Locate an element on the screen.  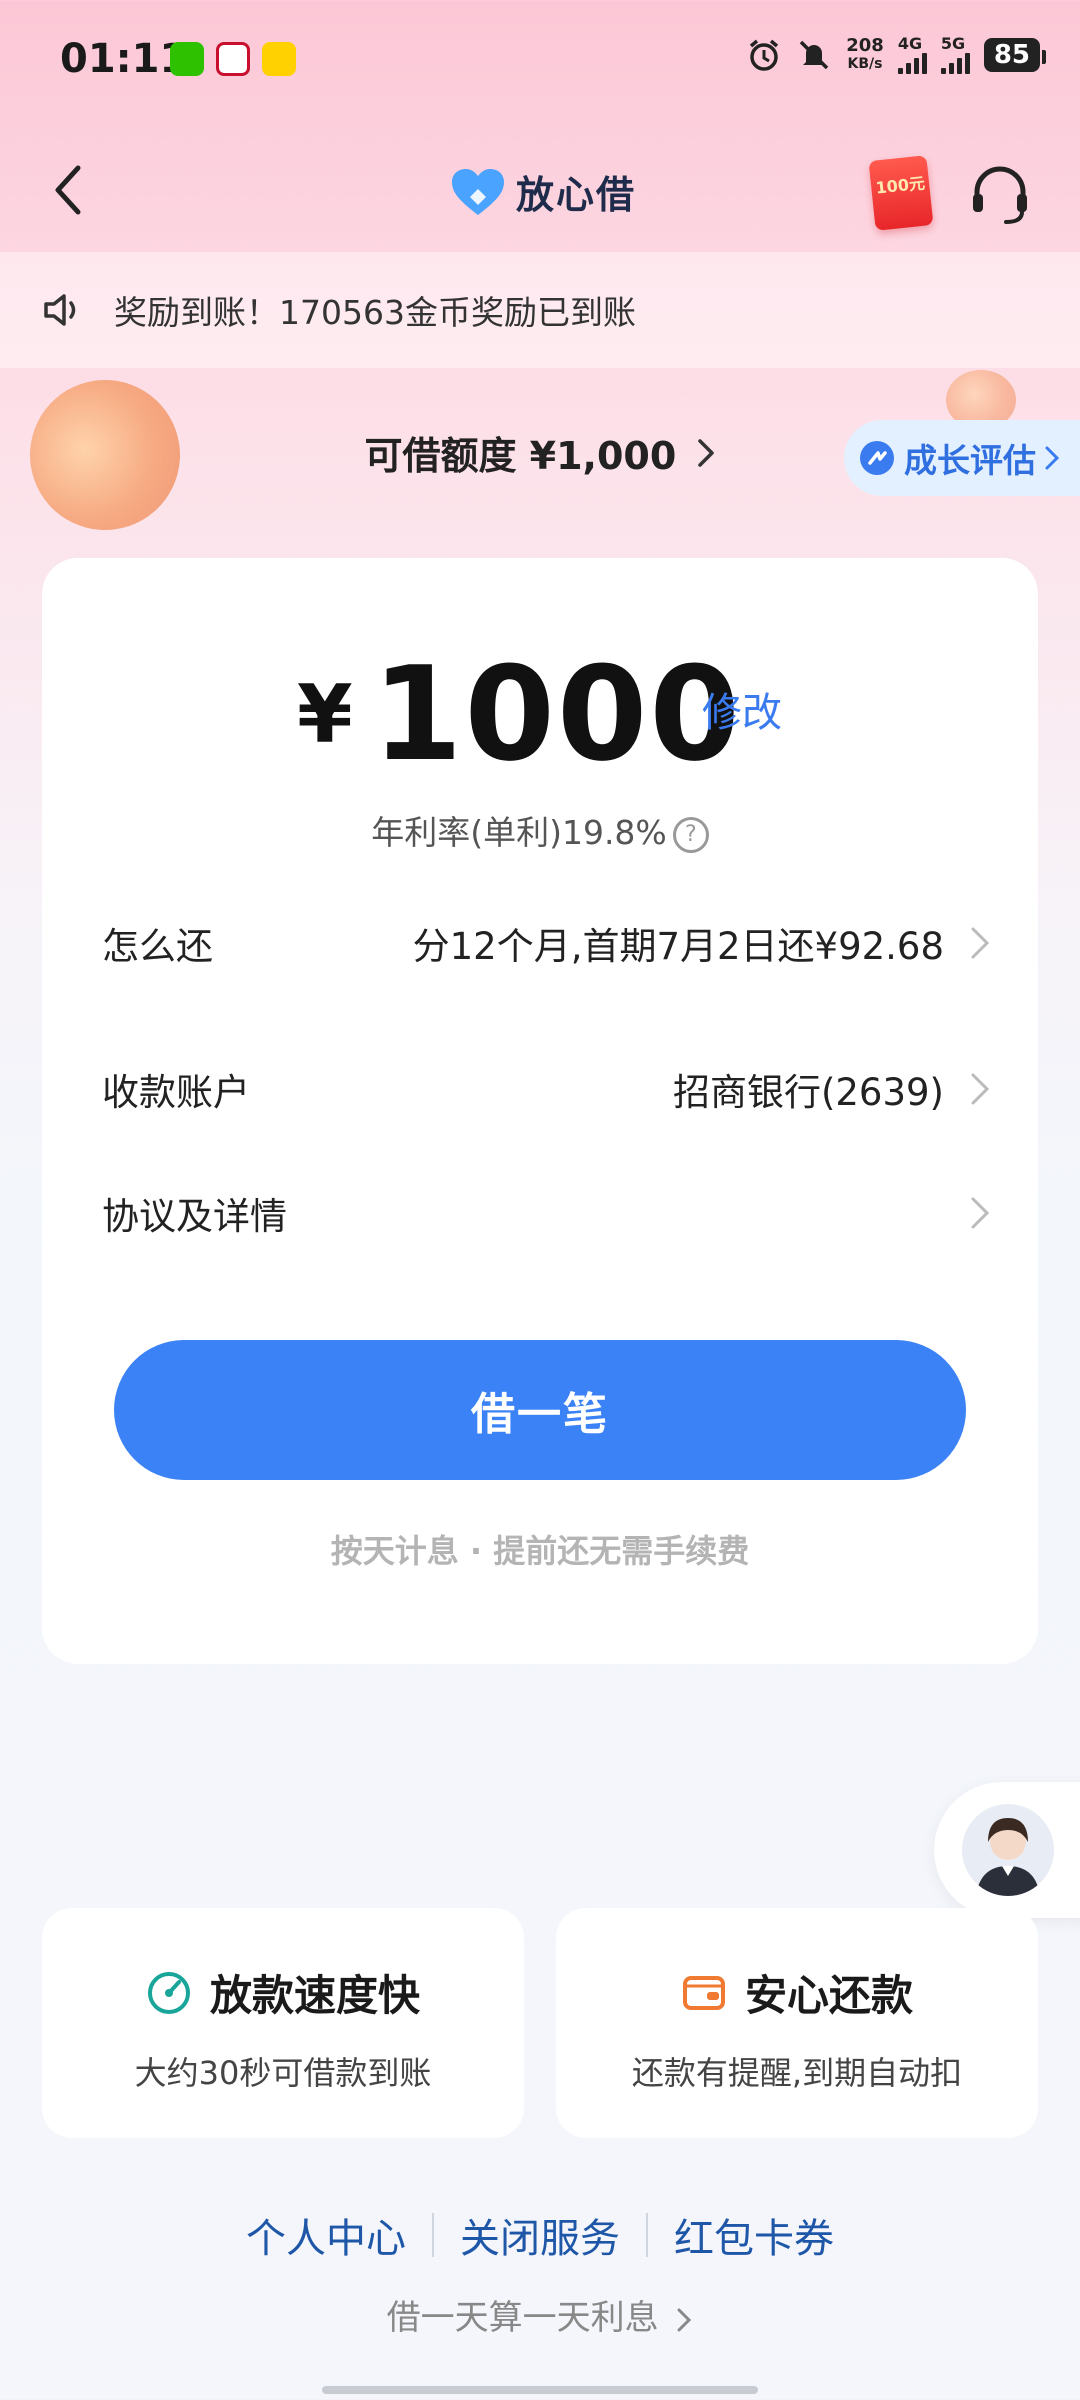
customer-service-button is located at coordinates (1000, 195).